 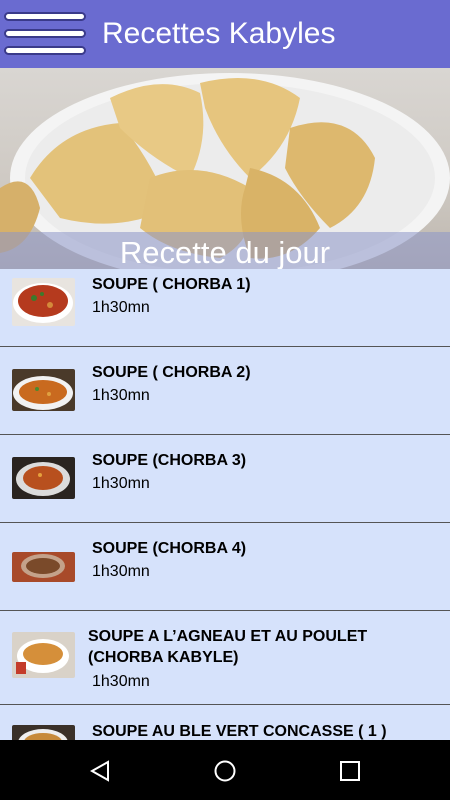 I want to click on app-title: Recettes Kabyles, so click(x=219, y=33).